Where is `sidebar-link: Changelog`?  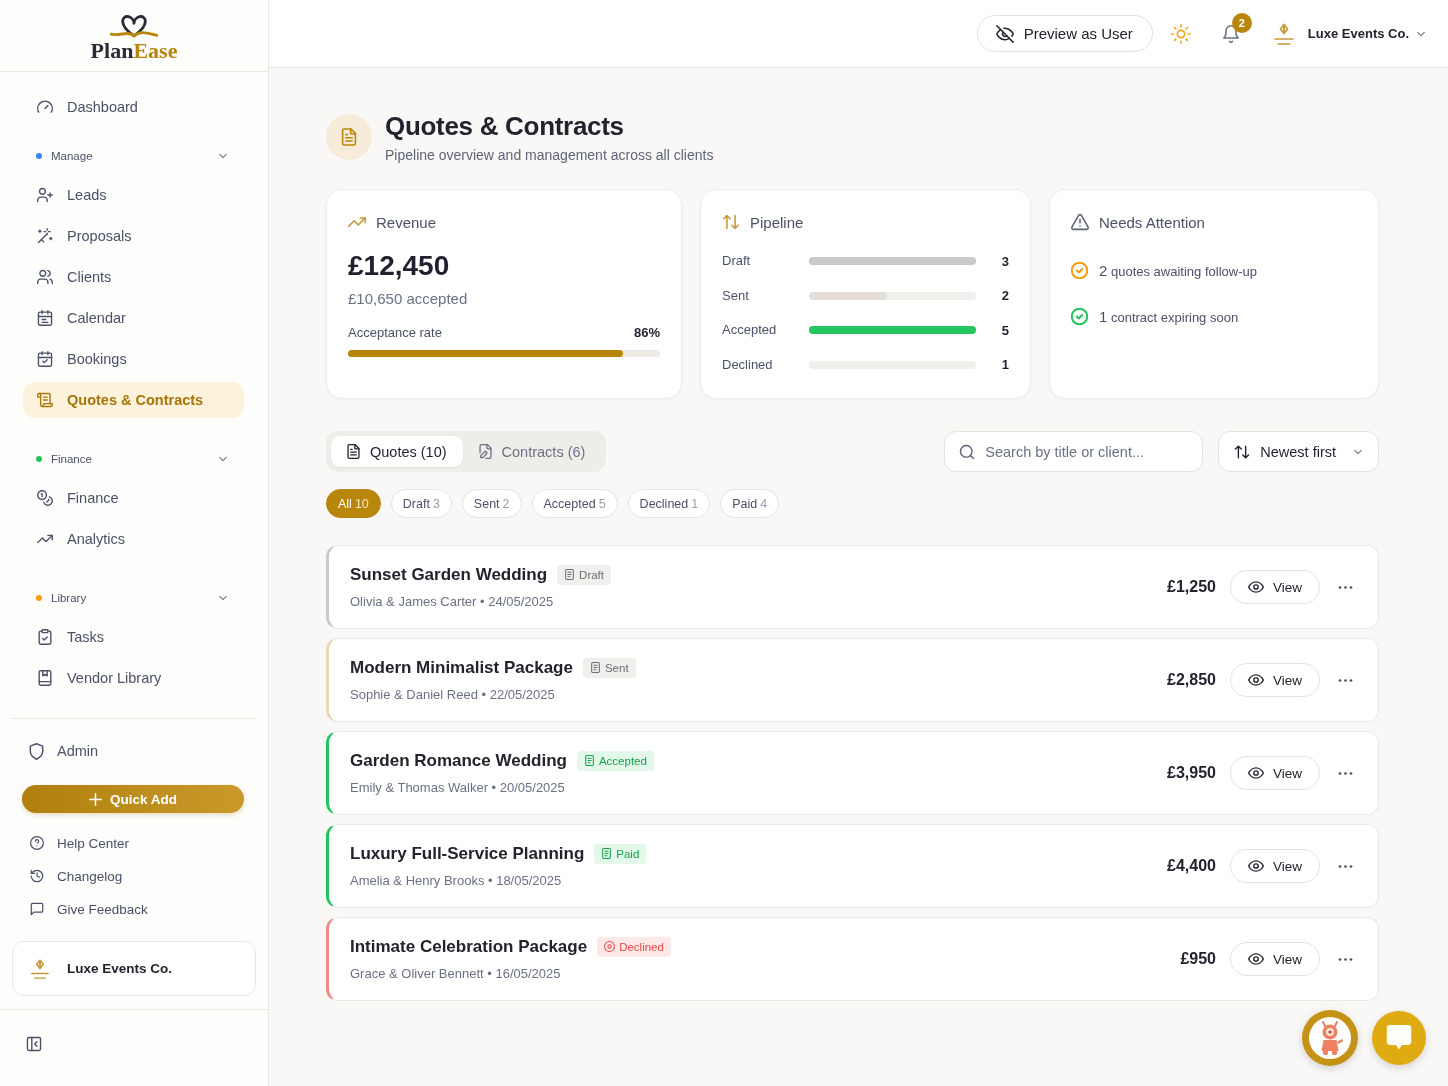
sidebar-link: Changelog is located at coordinates (134, 876).